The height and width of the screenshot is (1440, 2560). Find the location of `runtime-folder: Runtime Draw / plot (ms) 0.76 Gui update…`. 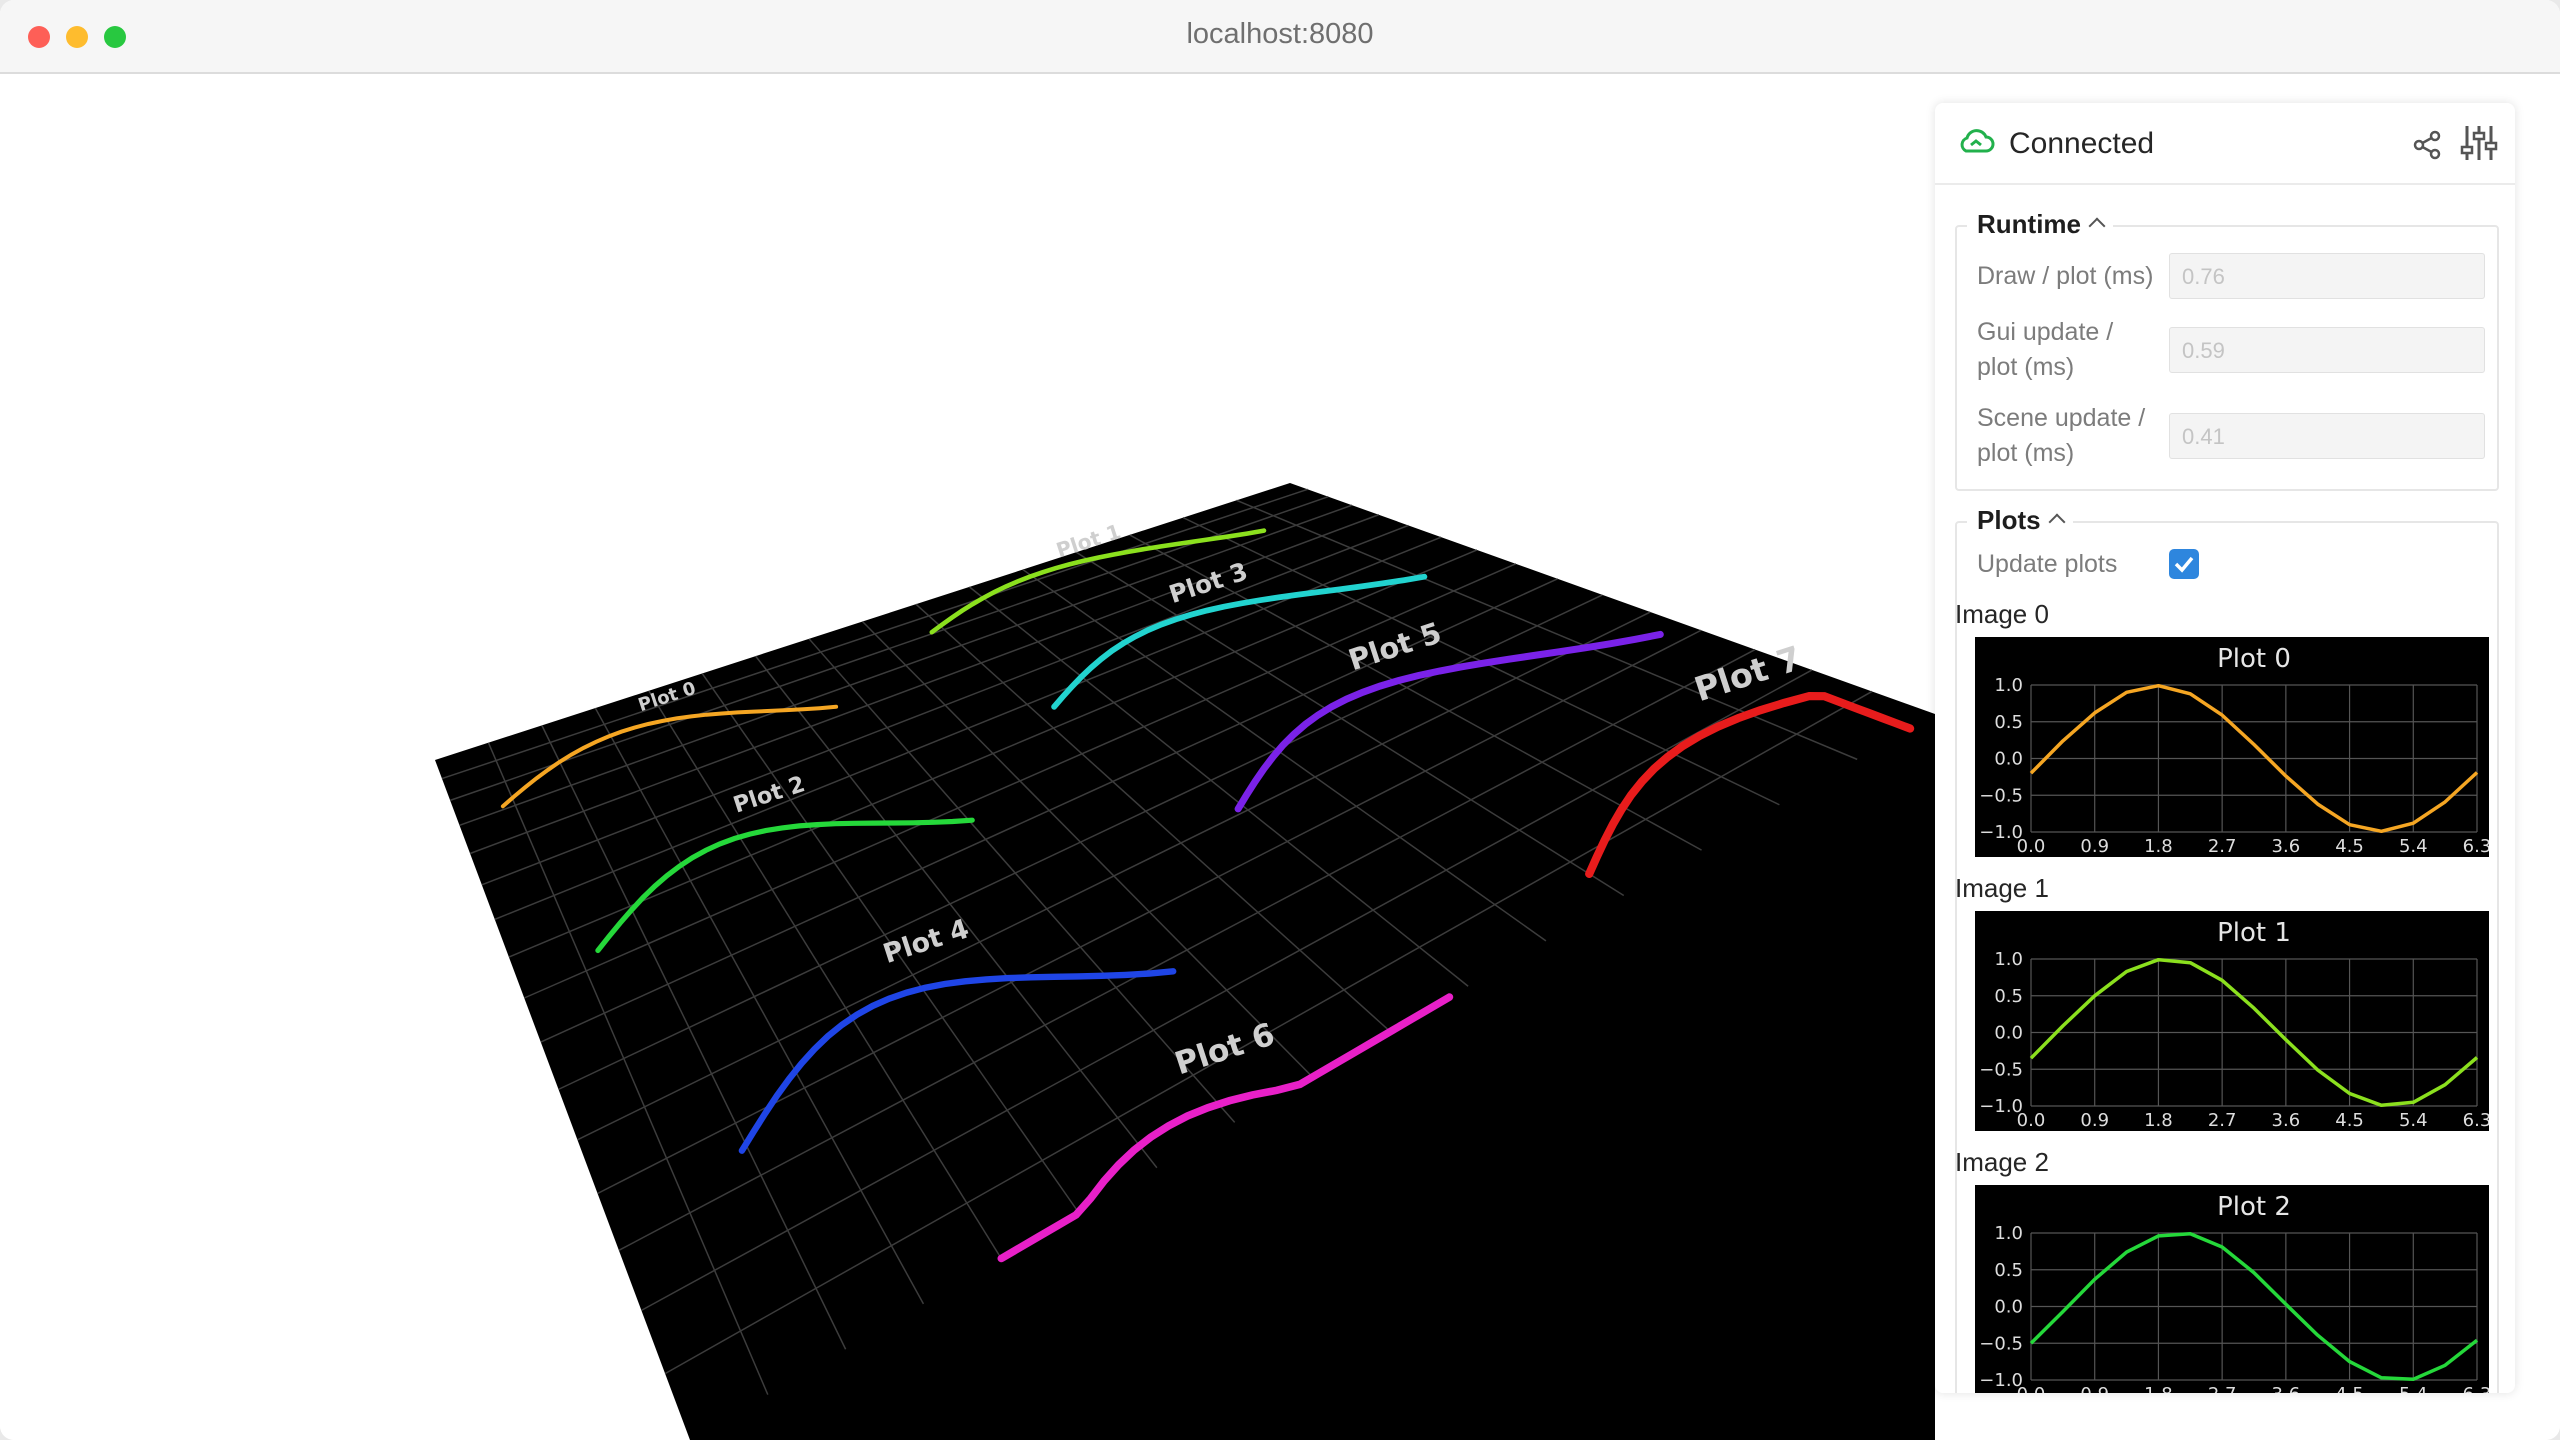

runtime-folder: Runtime Draw / plot (ms) 0.76 Gui update… is located at coordinates (2227, 350).